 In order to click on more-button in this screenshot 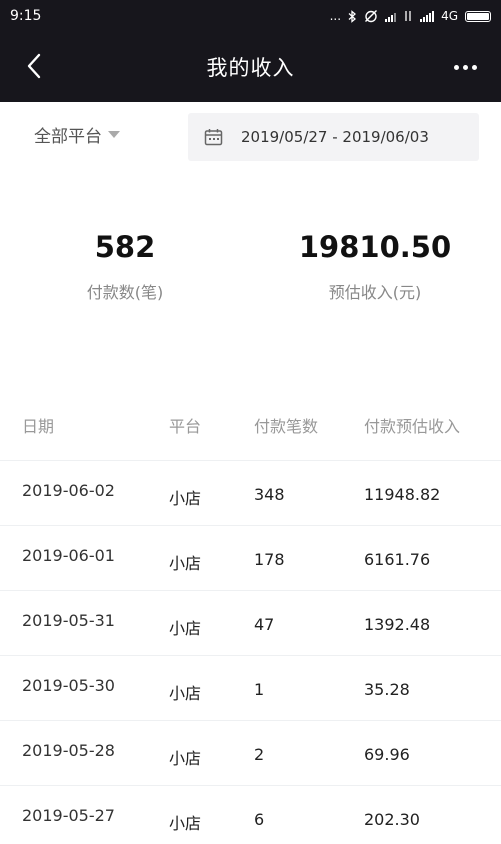, I will do `click(465, 67)`.